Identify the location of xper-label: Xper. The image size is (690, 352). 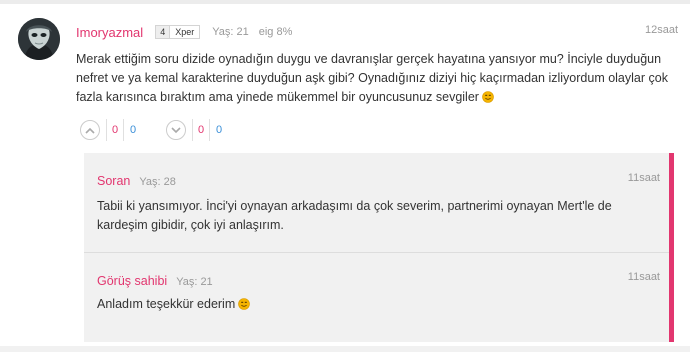
(185, 32).